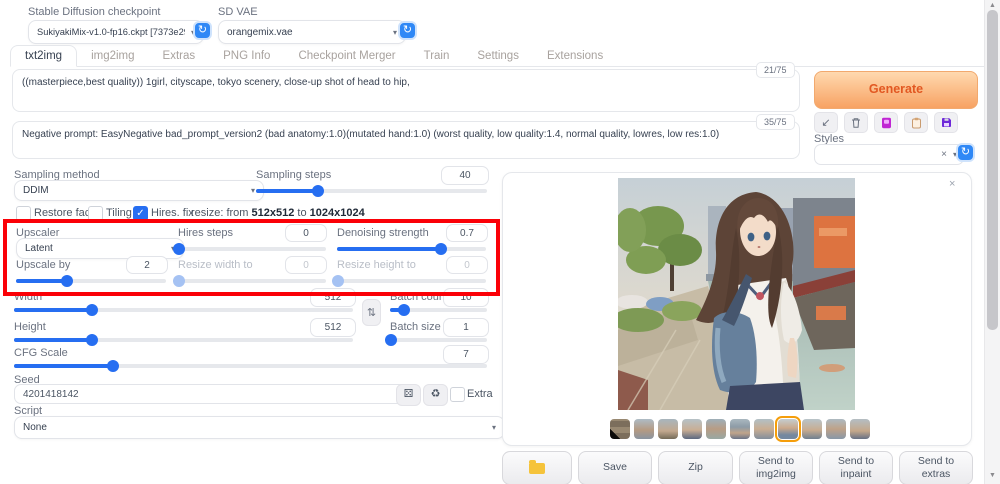 The height and width of the screenshot is (484, 1000). What do you see at coordinates (575, 56) in the screenshot?
I see `tab-extensions: Extensions` at bounding box center [575, 56].